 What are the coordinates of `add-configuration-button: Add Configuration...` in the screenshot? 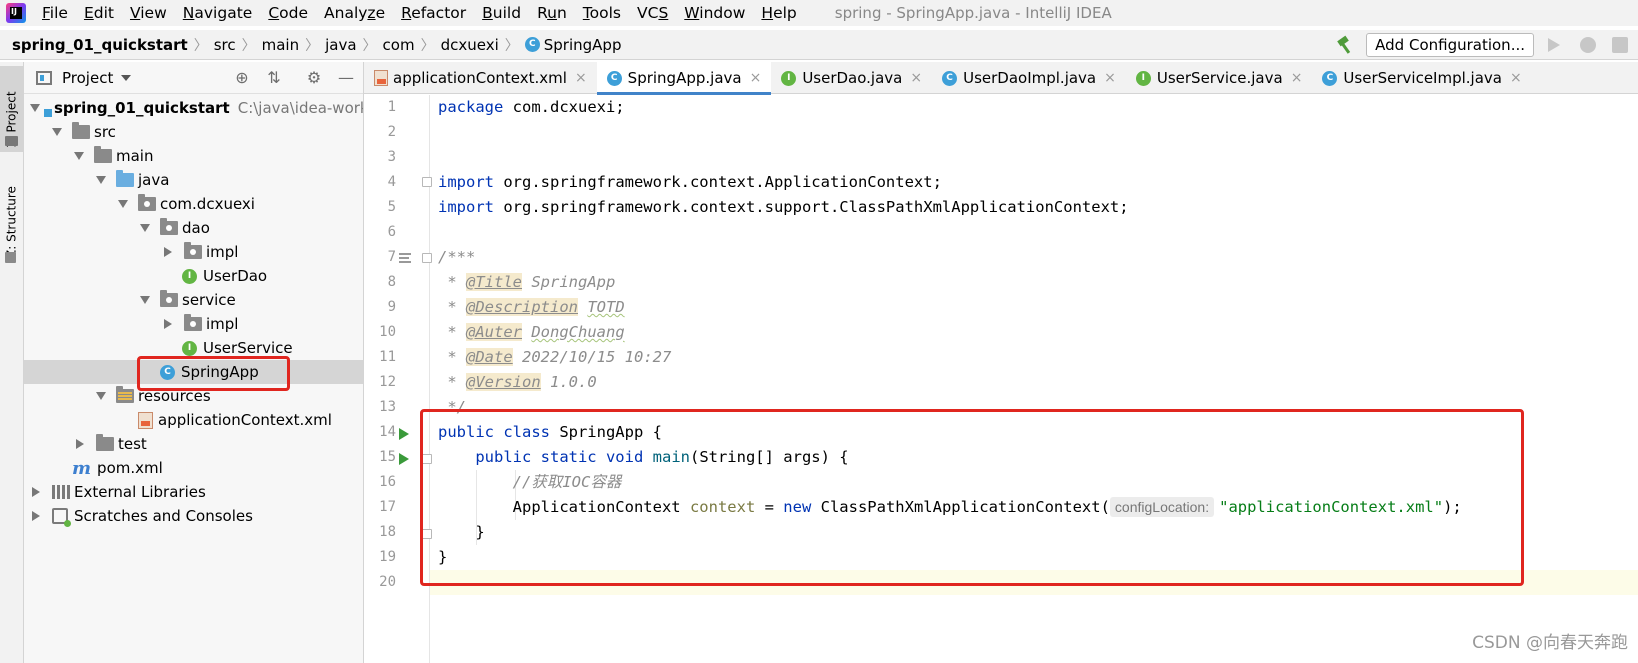 It's located at (1450, 45).